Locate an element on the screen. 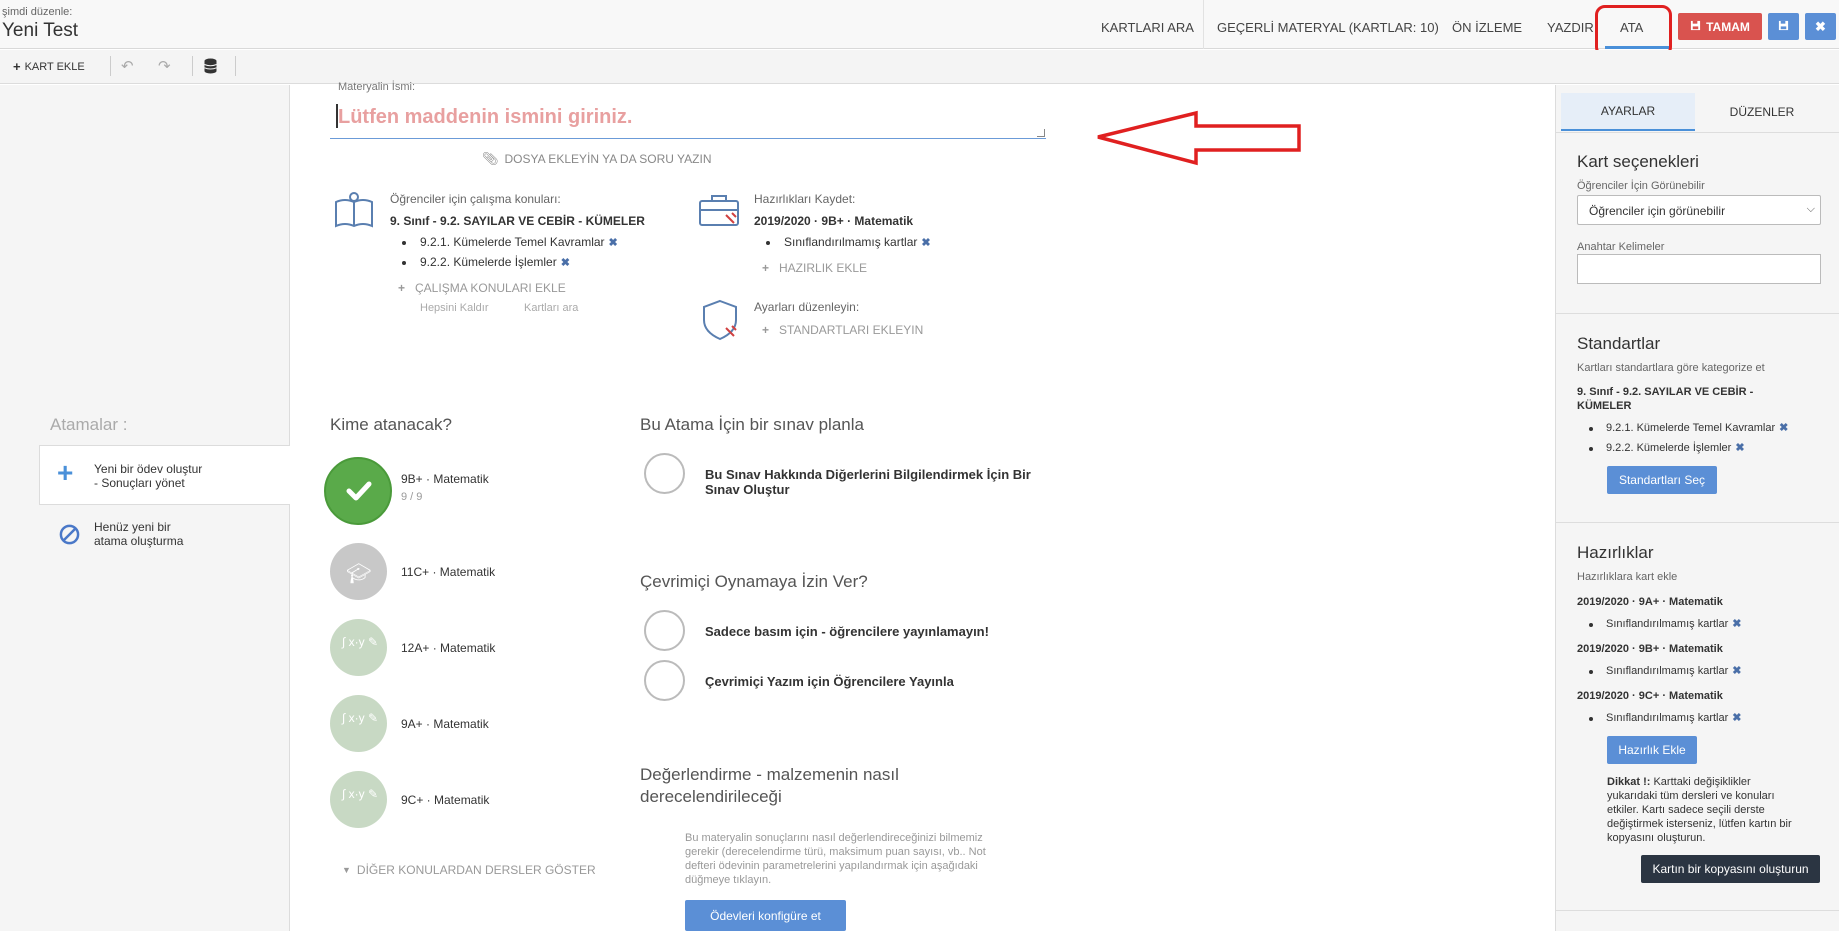  attach-label: DOSYA EKLEYİN YA DA SORU YAZIN is located at coordinates (608, 159).